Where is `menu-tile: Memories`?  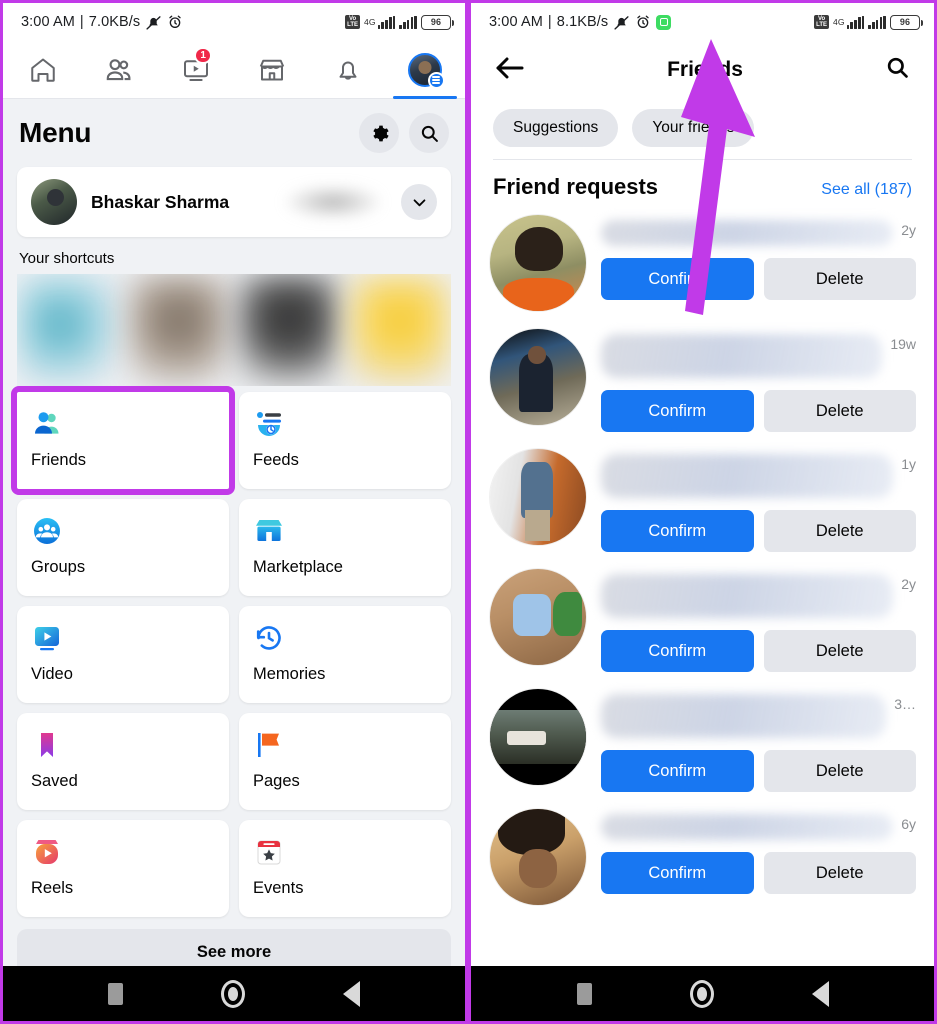
menu-tile: Memories is located at coordinates (345, 654).